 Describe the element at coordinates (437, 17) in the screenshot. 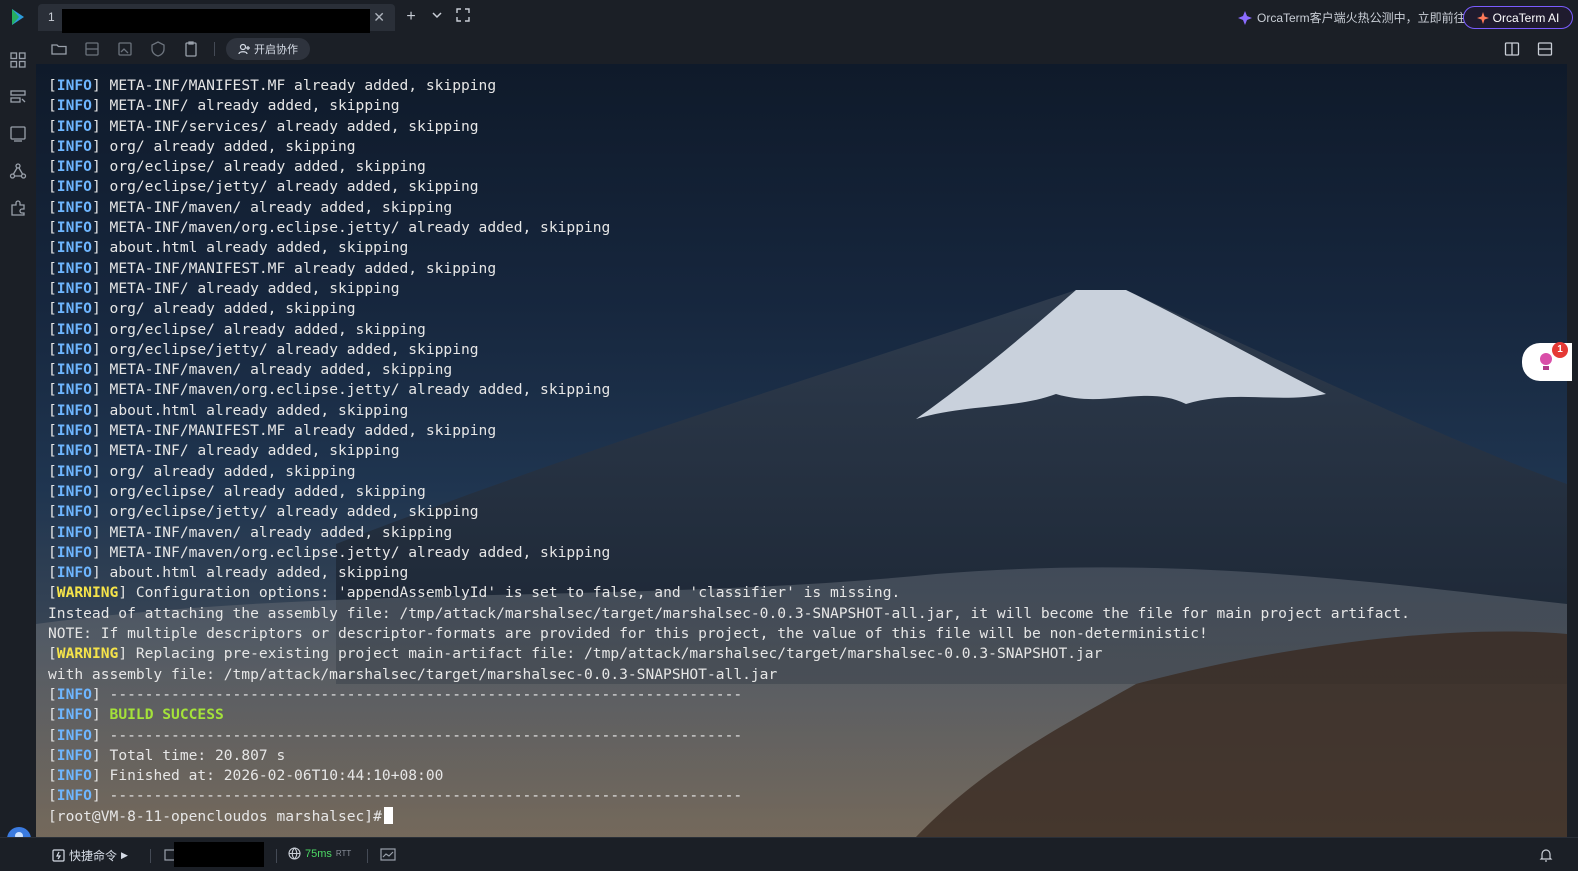

I see `chevron-down-icon` at that location.